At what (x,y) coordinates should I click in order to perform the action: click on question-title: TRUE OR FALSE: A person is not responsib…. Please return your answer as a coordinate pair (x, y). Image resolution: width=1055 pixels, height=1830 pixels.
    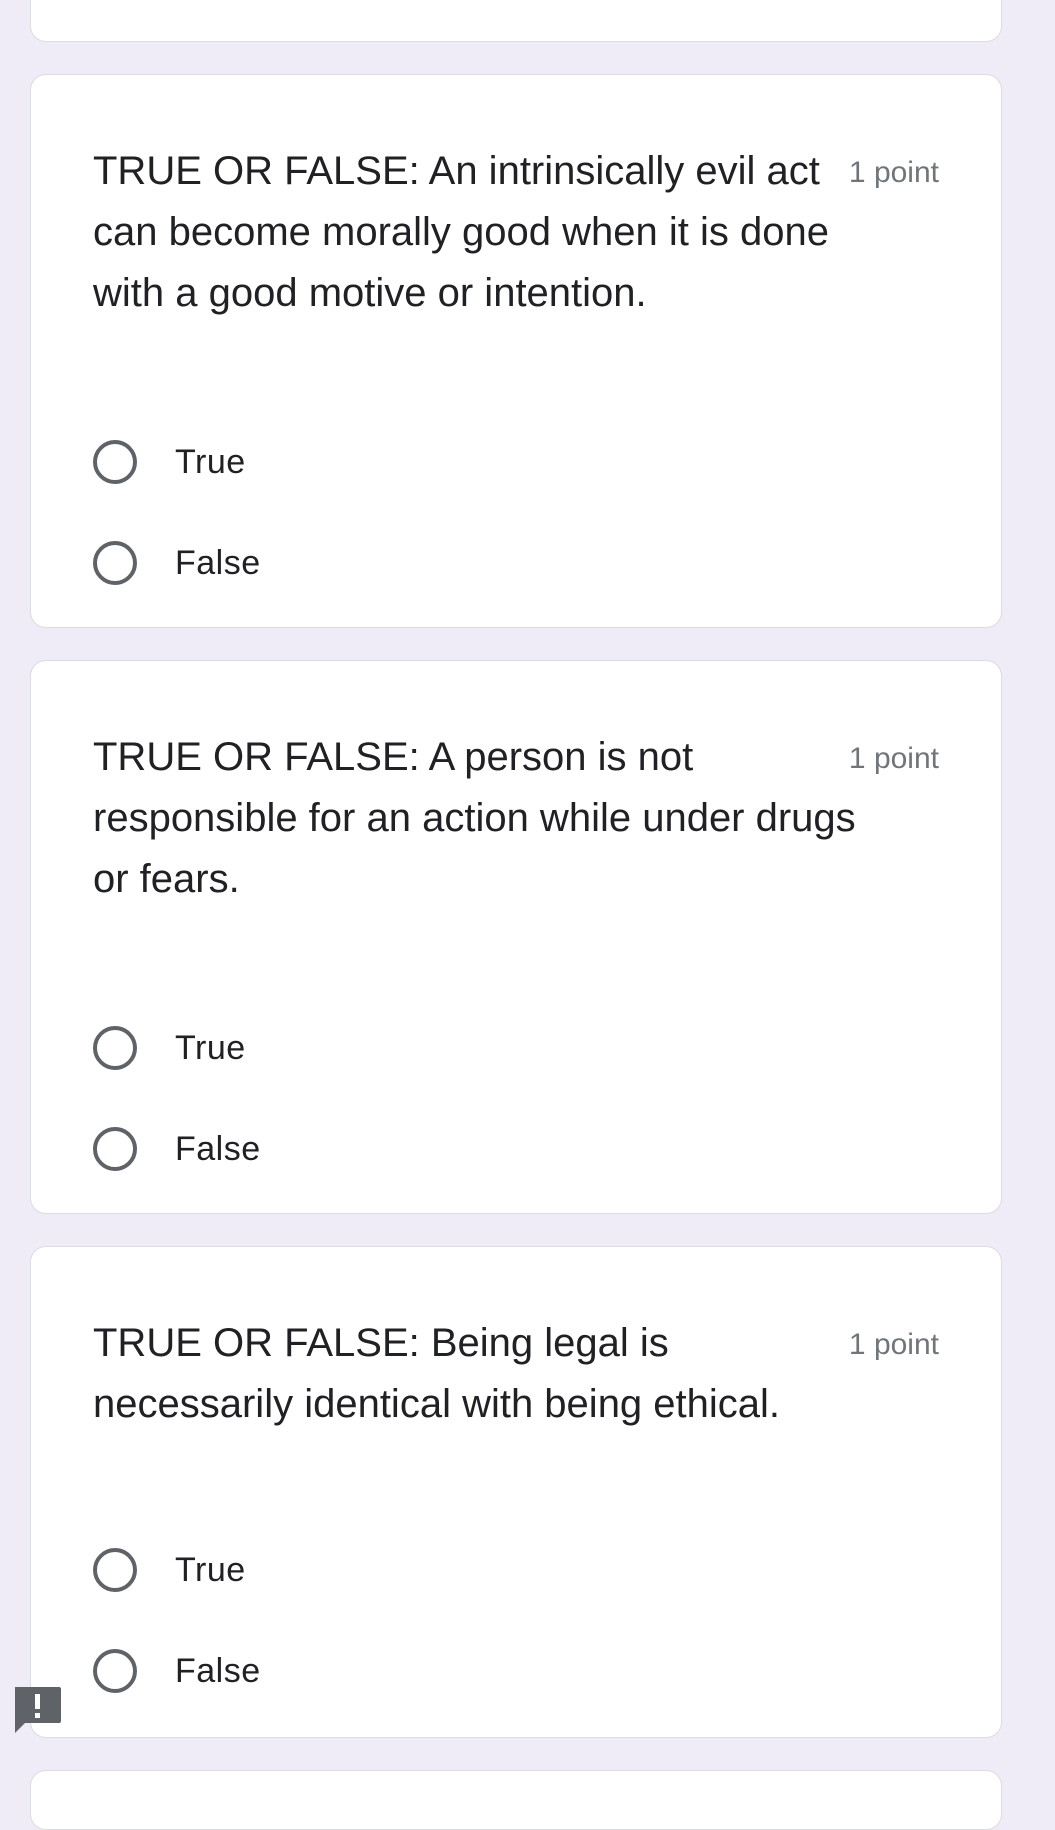
    Looking at the image, I should click on (474, 818).